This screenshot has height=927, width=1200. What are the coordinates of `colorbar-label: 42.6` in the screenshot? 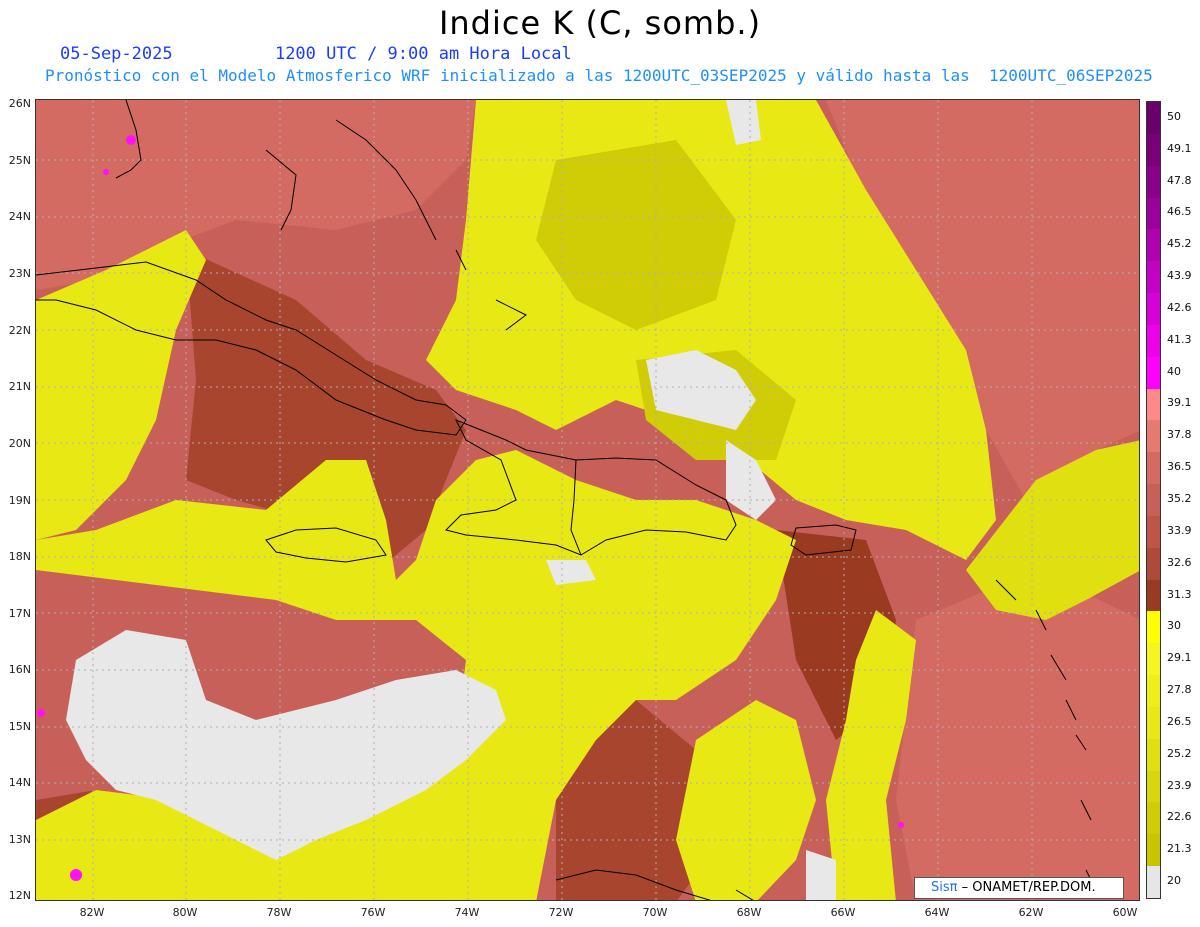 It's located at (1179, 307).